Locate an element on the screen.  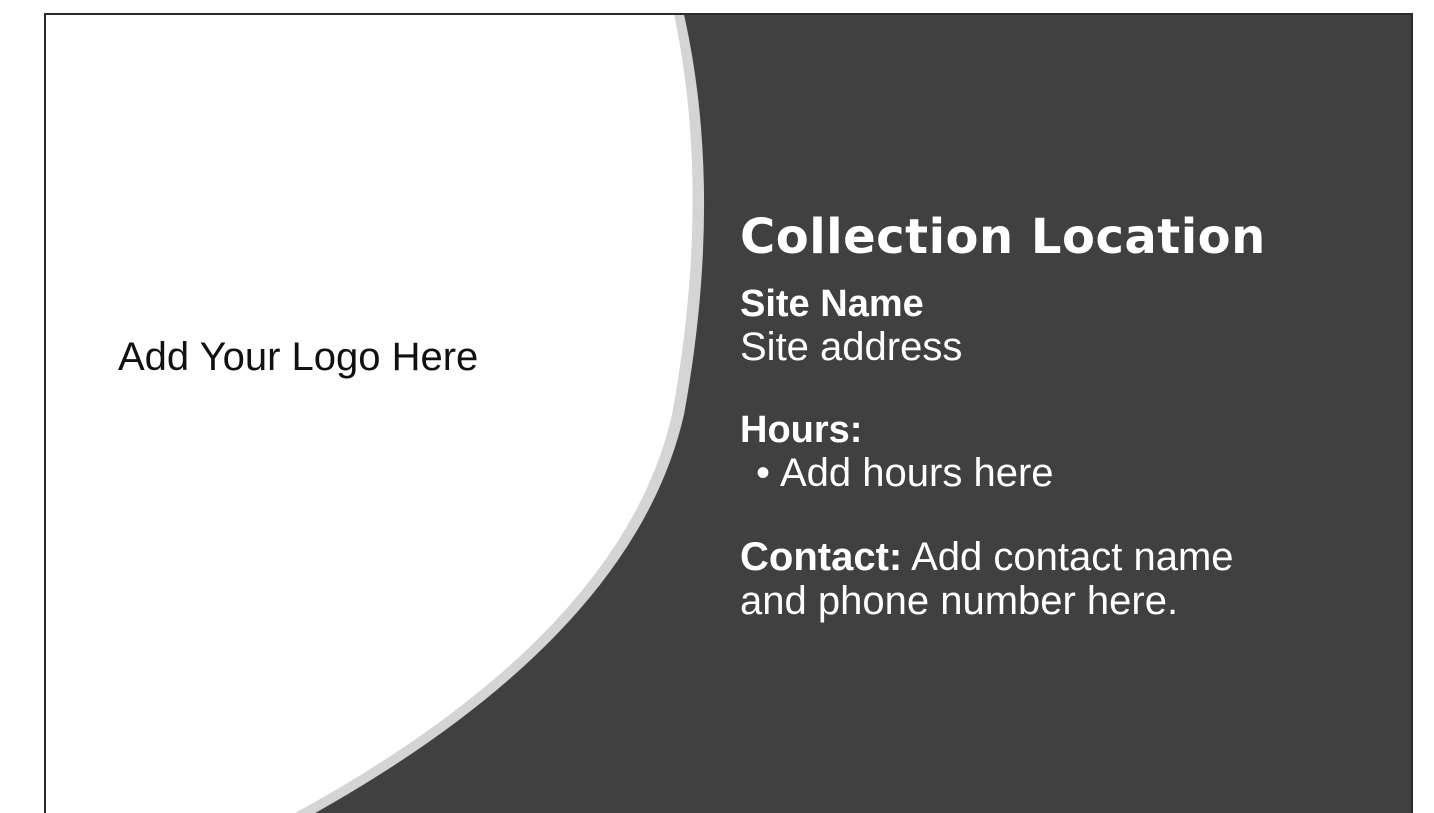
contact-line-1: Contact: Add contact name is located at coordinates (1003, 557).